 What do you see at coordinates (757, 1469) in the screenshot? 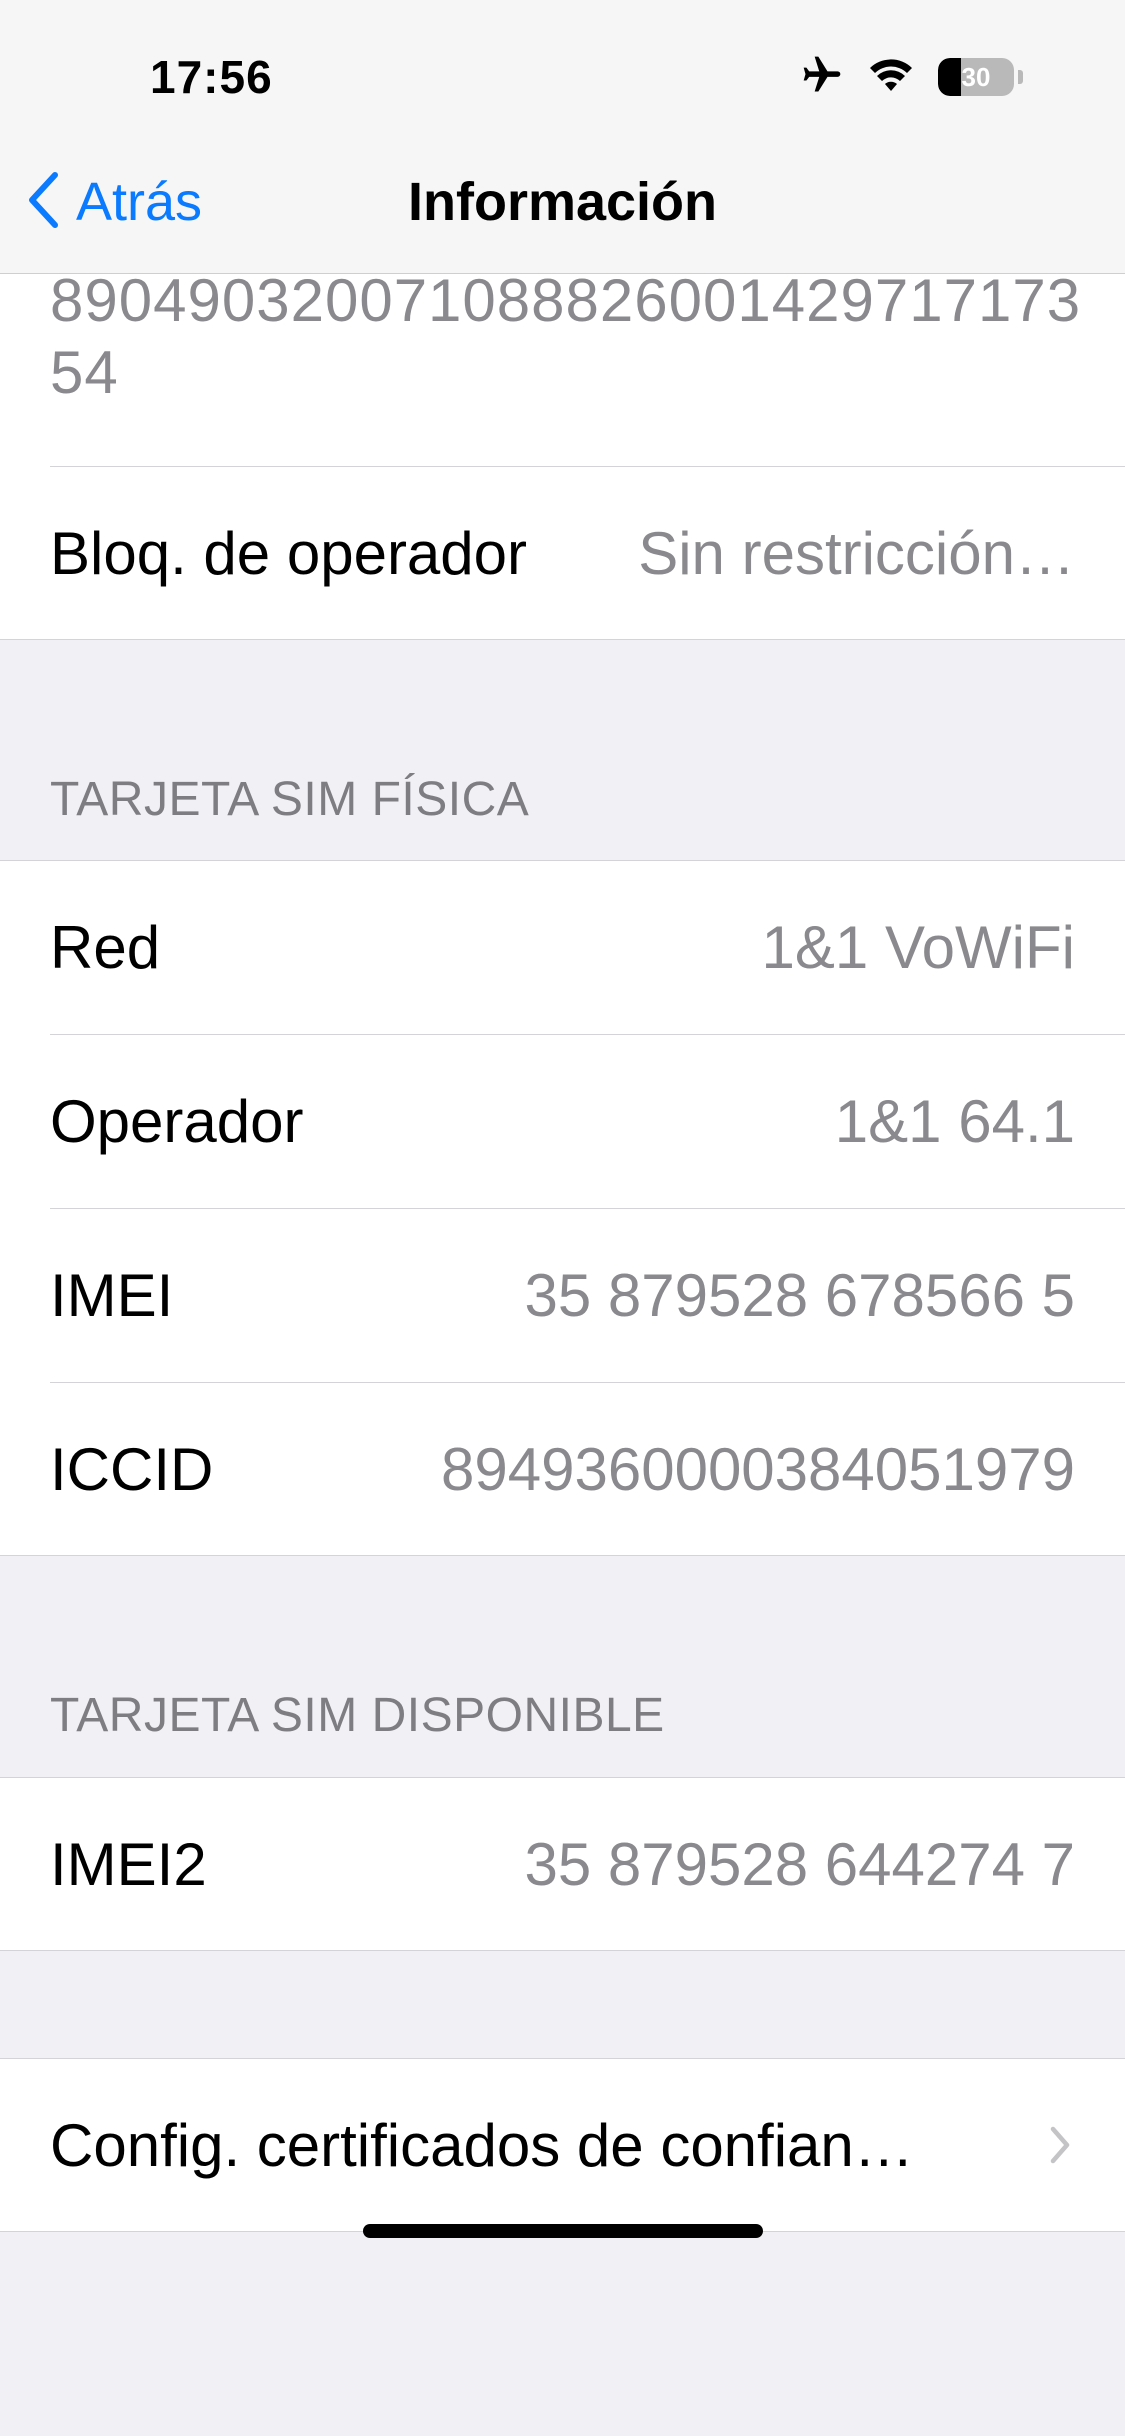
I see `row-value: 8949360000384051979` at bounding box center [757, 1469].